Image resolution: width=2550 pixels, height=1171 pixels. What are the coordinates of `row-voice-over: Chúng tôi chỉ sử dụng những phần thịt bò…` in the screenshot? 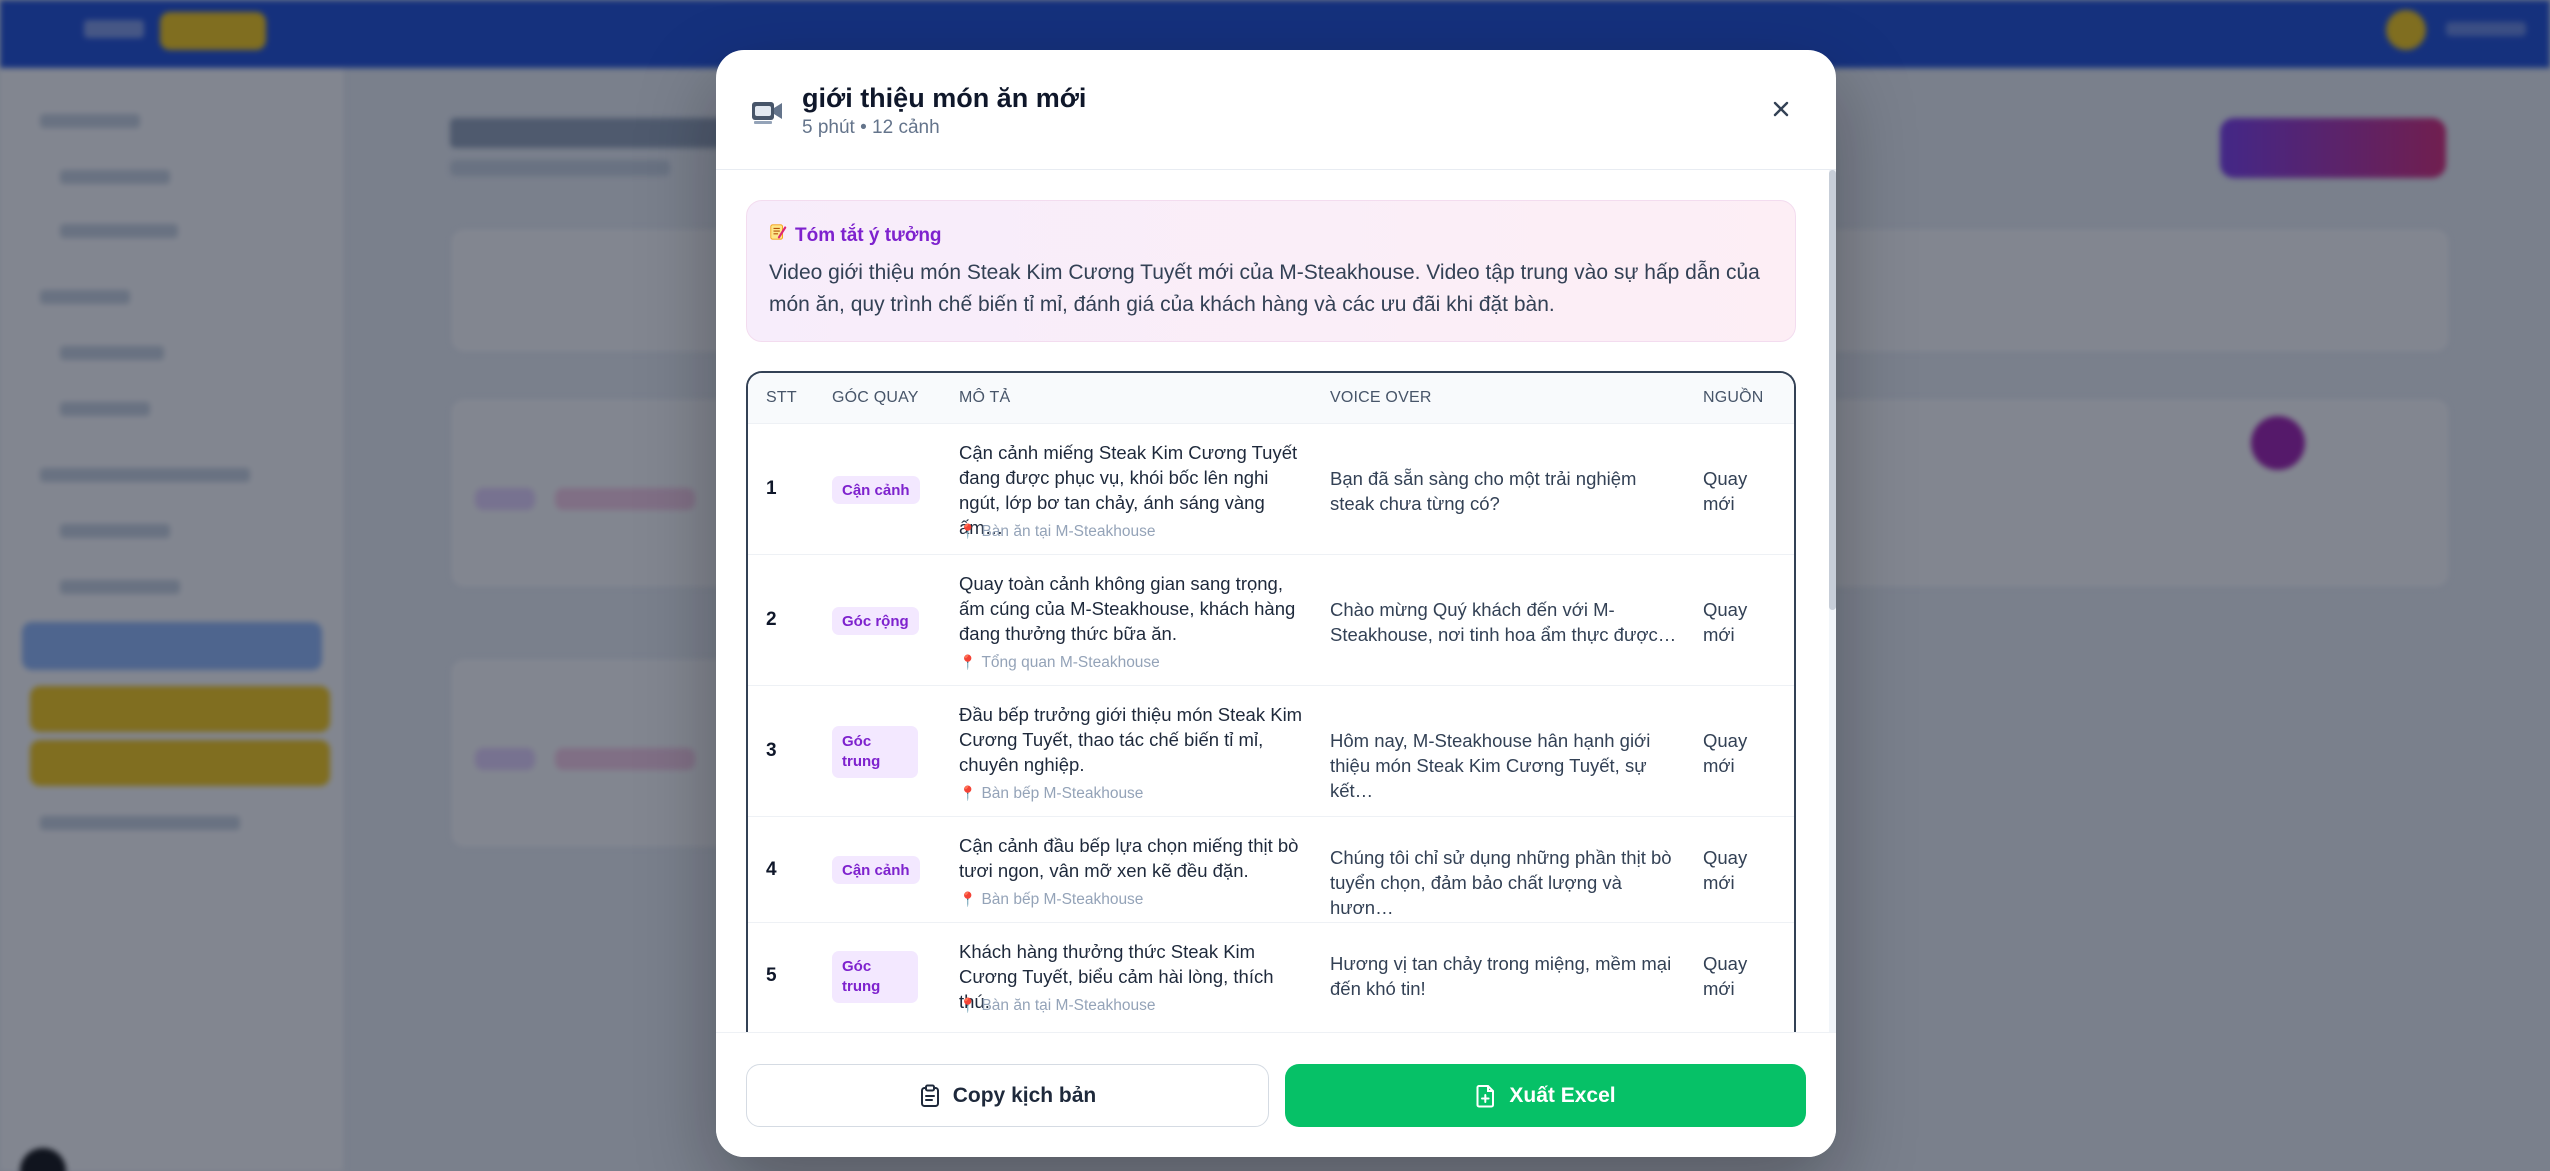 It's located at (1501, 882).